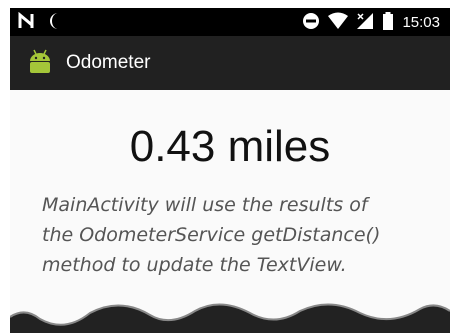 The image size is (459, 333). What do you see at coordinates (311, 23) in the screenshot?
I see `do-not-disturb-icon` at bounding box center [311, 23].